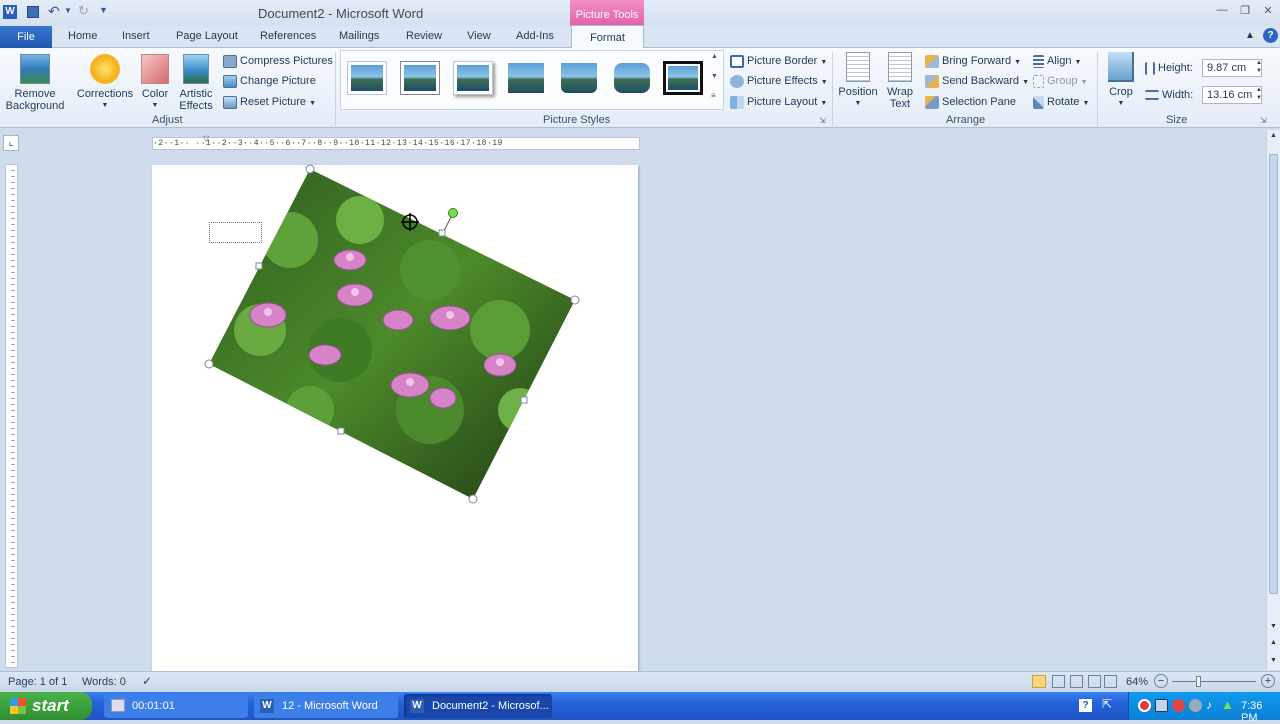  What do you see at coordinates (288, 36) in the screenshot?
I see `tab-references: References` at bounding box center [288, 36].